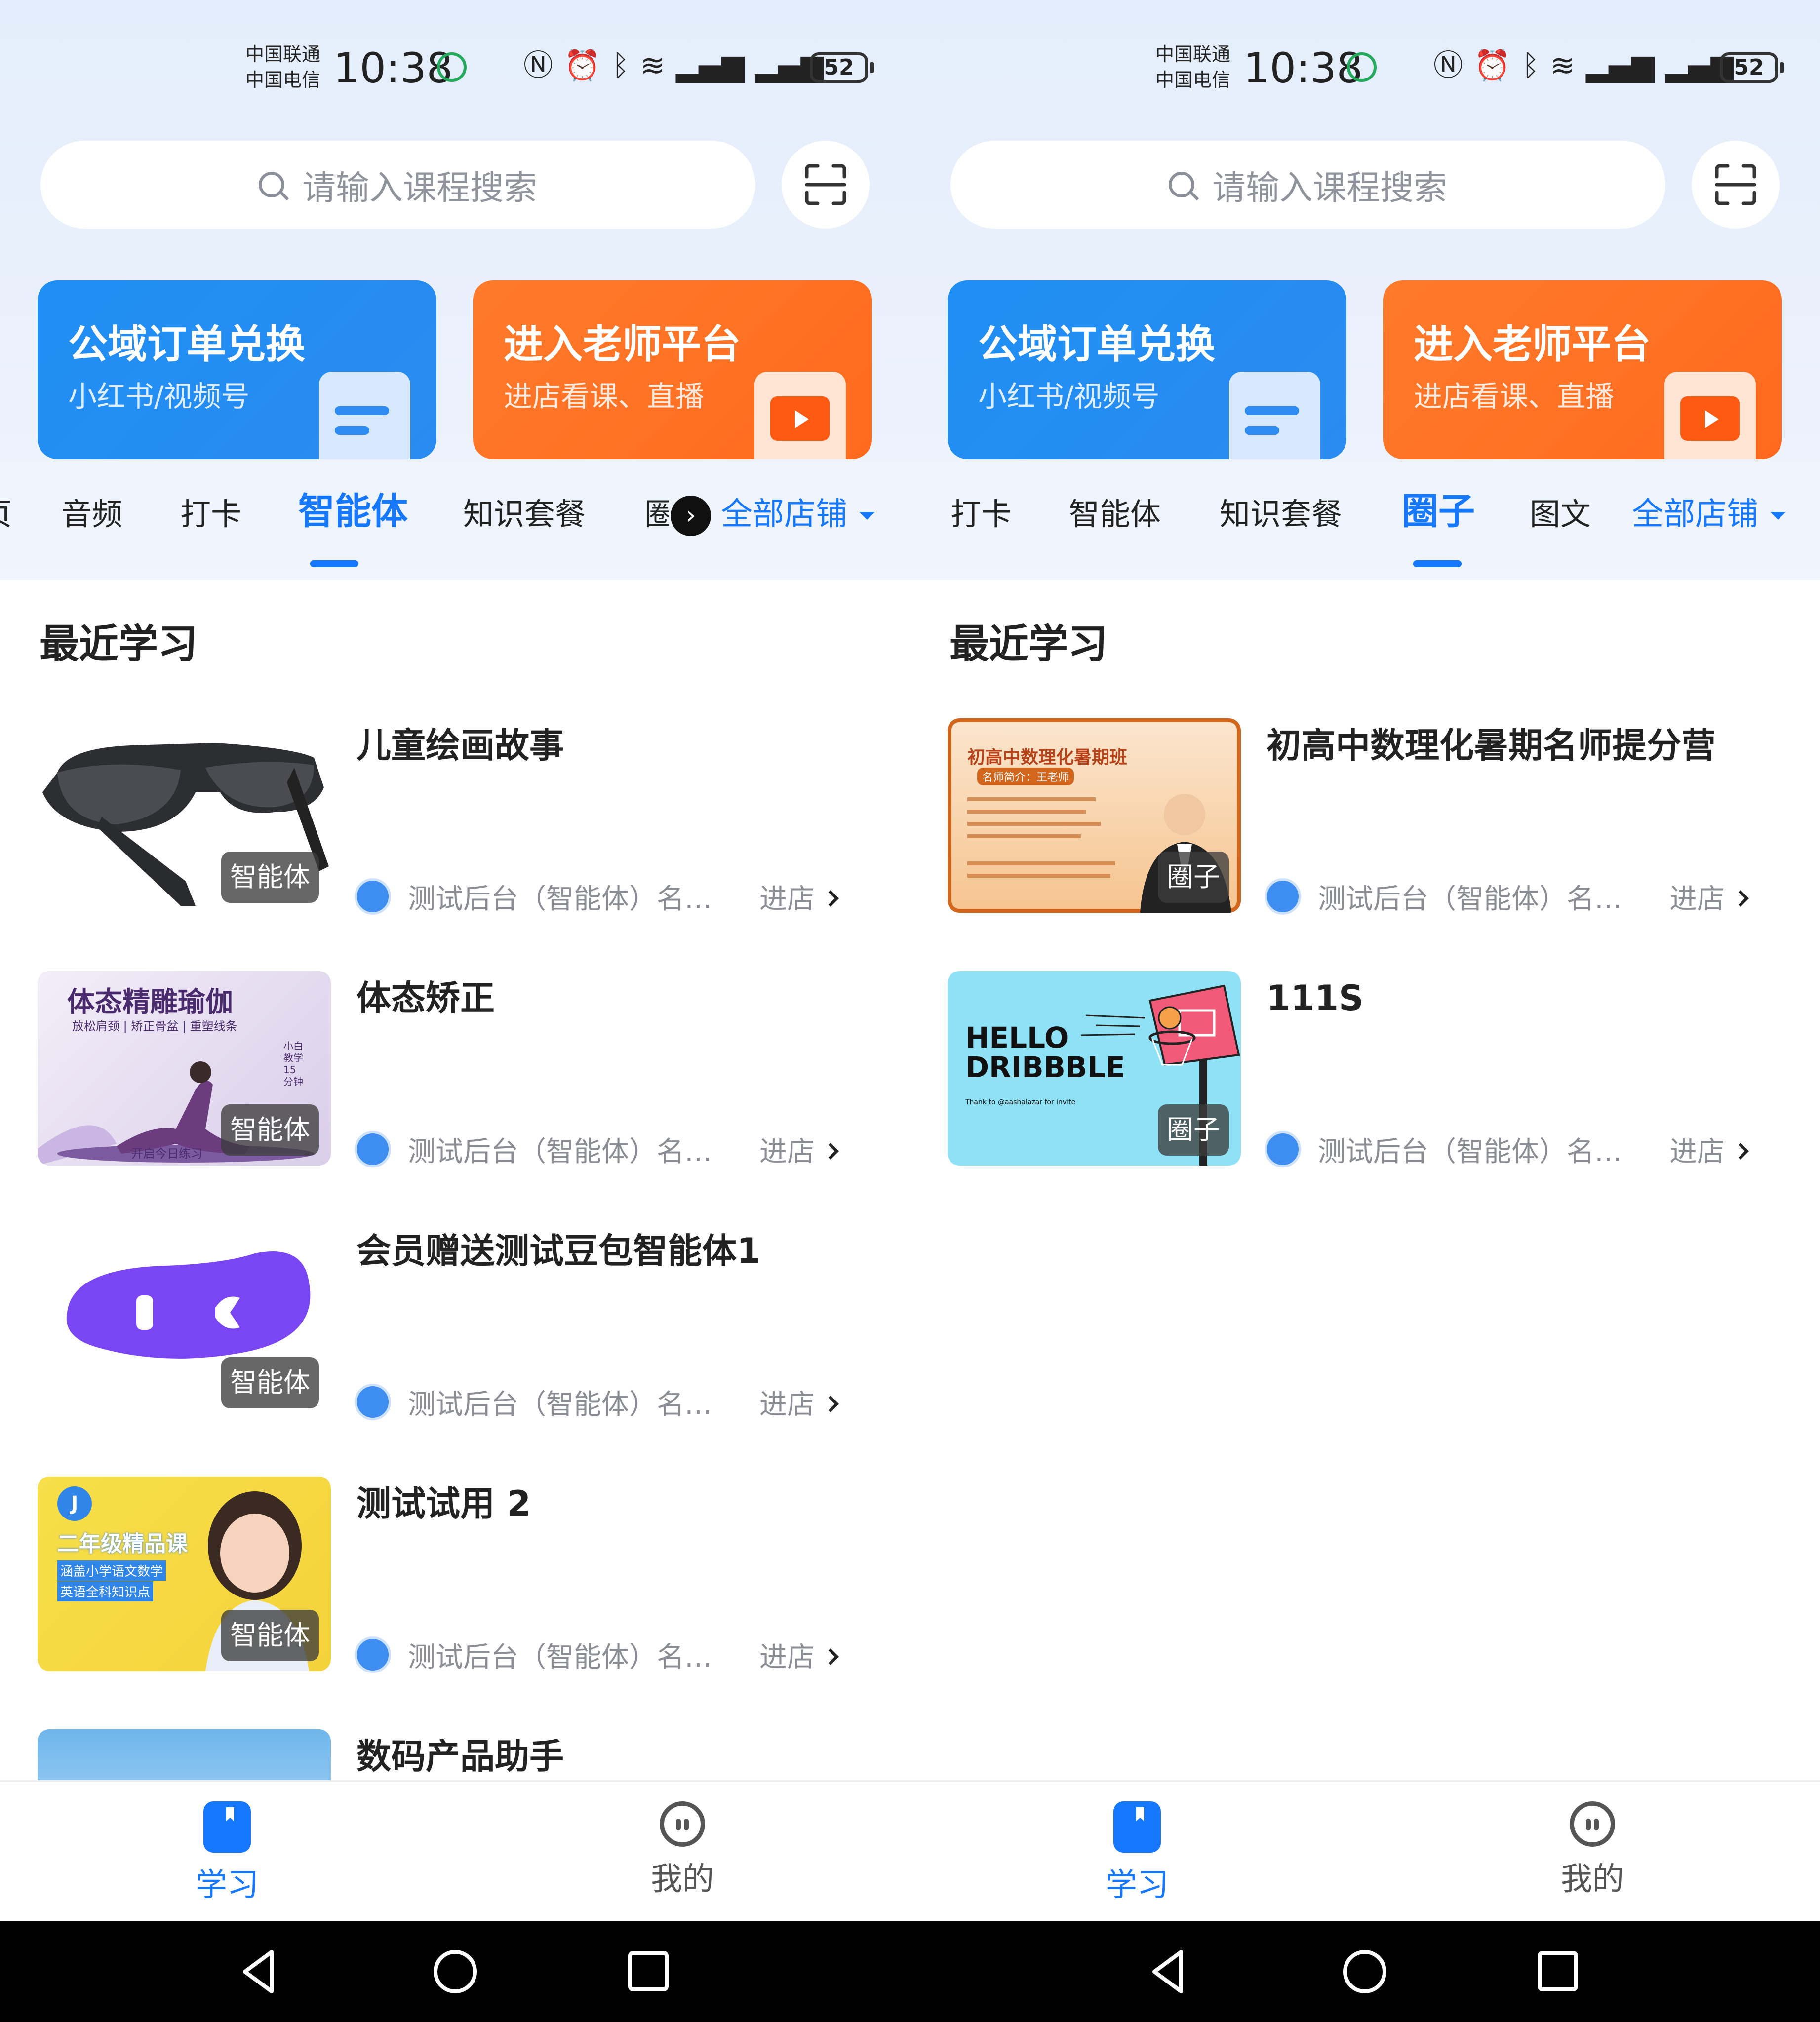 This screenshot has height=2022, width=1820. Describe the element at coordinates (6, 514) in the screenshot. I see `tab-partial: 页` at that location.